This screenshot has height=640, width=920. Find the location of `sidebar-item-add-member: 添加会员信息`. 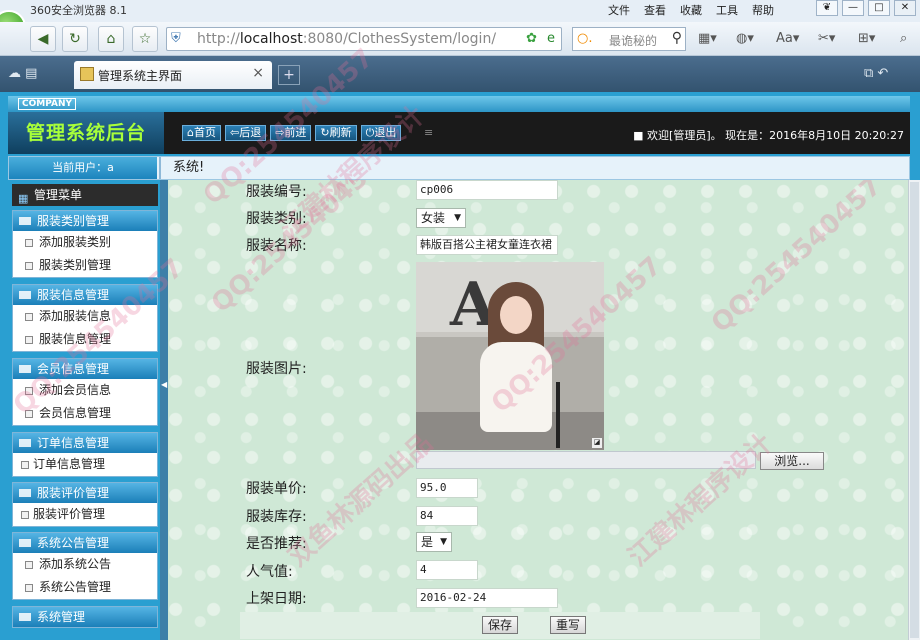

sidebar-item-add-member: 添加会员信息 is located at coordinates (85, 390).